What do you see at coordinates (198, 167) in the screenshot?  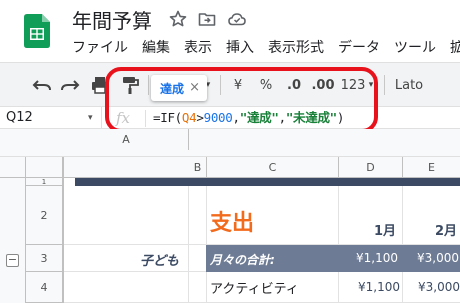 I see `column-header-b: B` at bounding box center [198, 167].